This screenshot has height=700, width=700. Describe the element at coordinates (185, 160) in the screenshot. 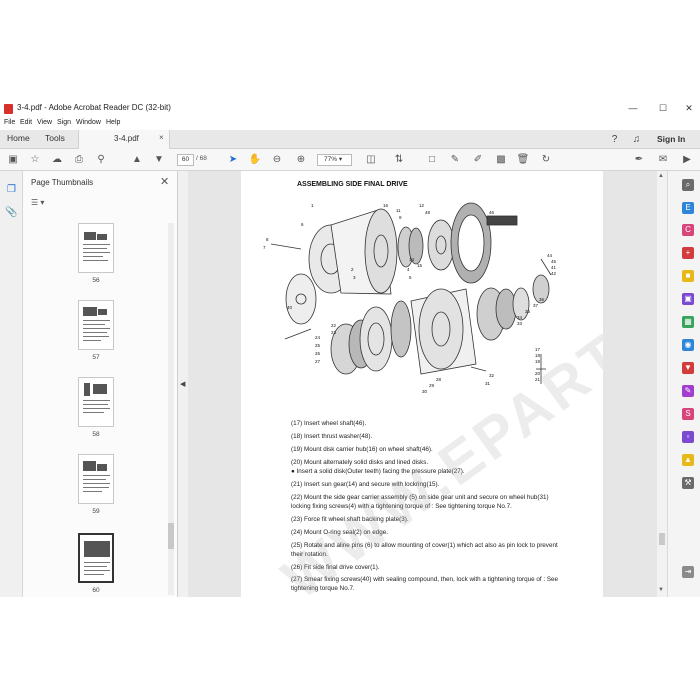

I see `page-number-input: 60` at that location.